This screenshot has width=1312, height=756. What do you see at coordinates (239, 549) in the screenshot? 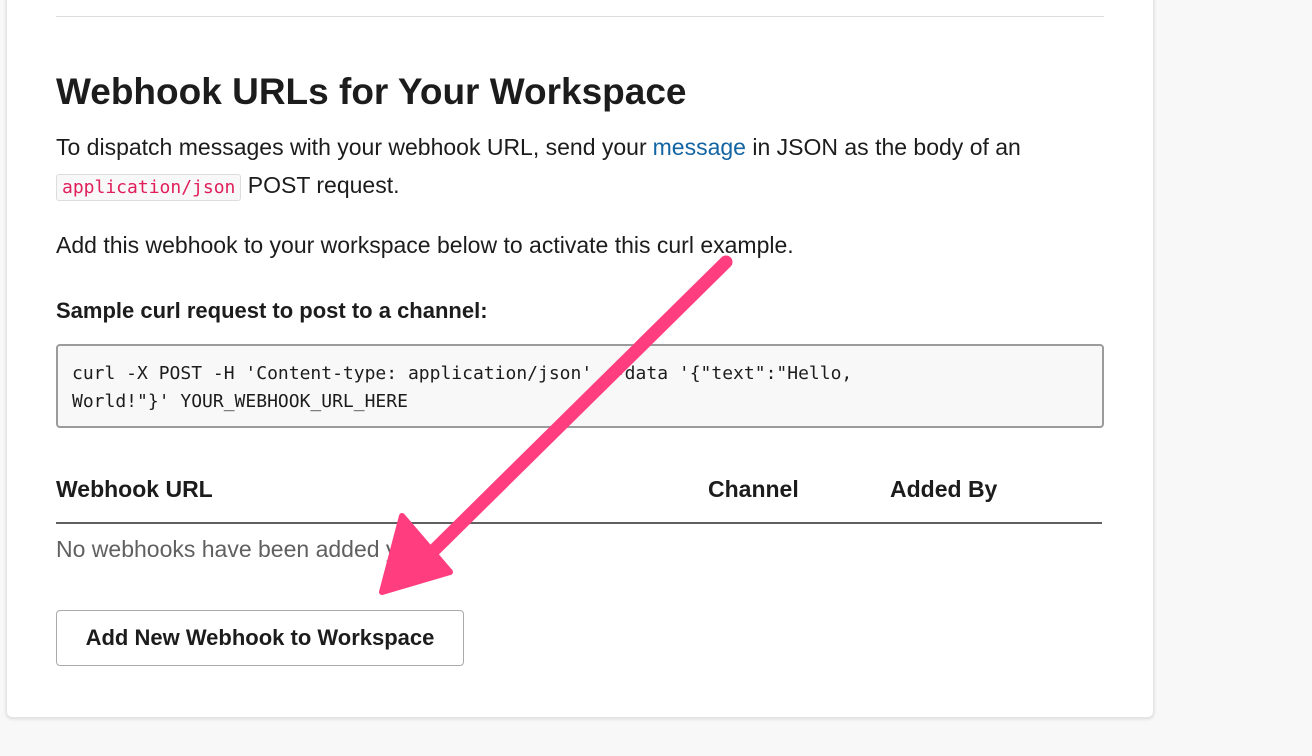
I see `empty-webhooks-message: No webhooks have been added yet.` at bounding box center [239, 549].